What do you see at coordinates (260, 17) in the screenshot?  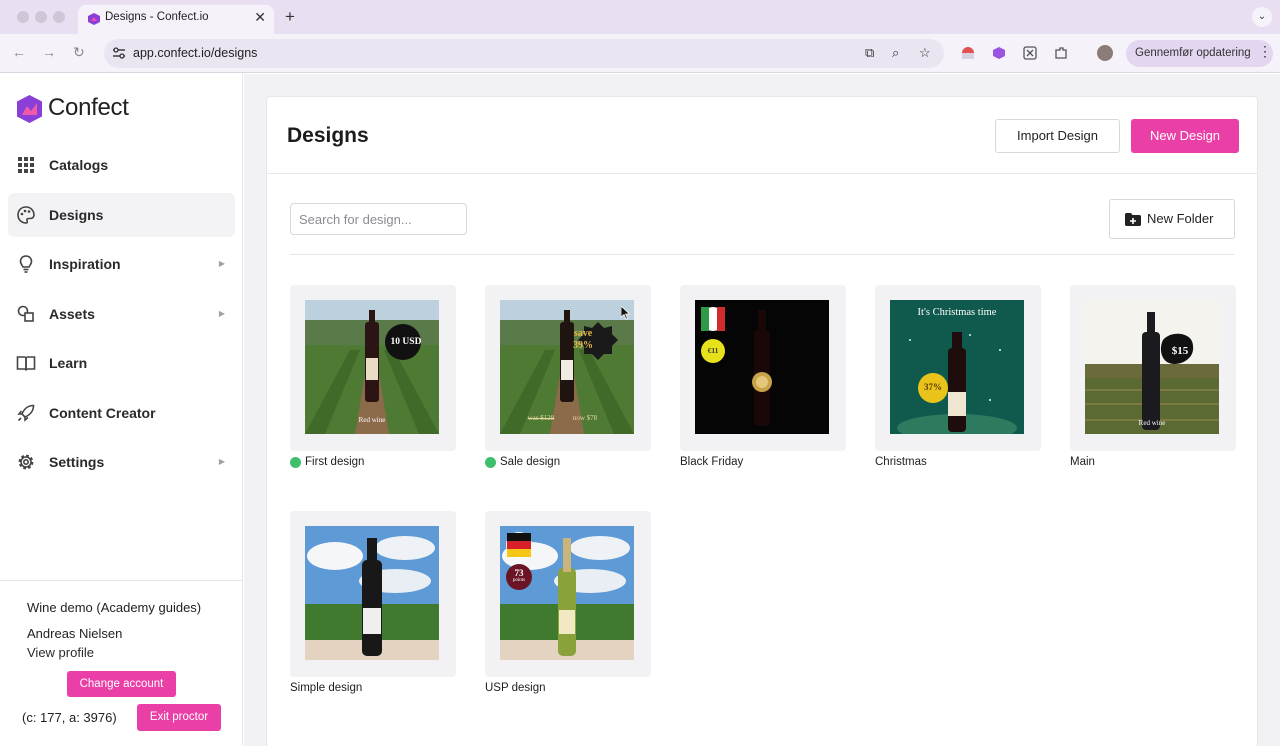 I see `tab-close-icon: ✕` at bounding box center [260, 17].